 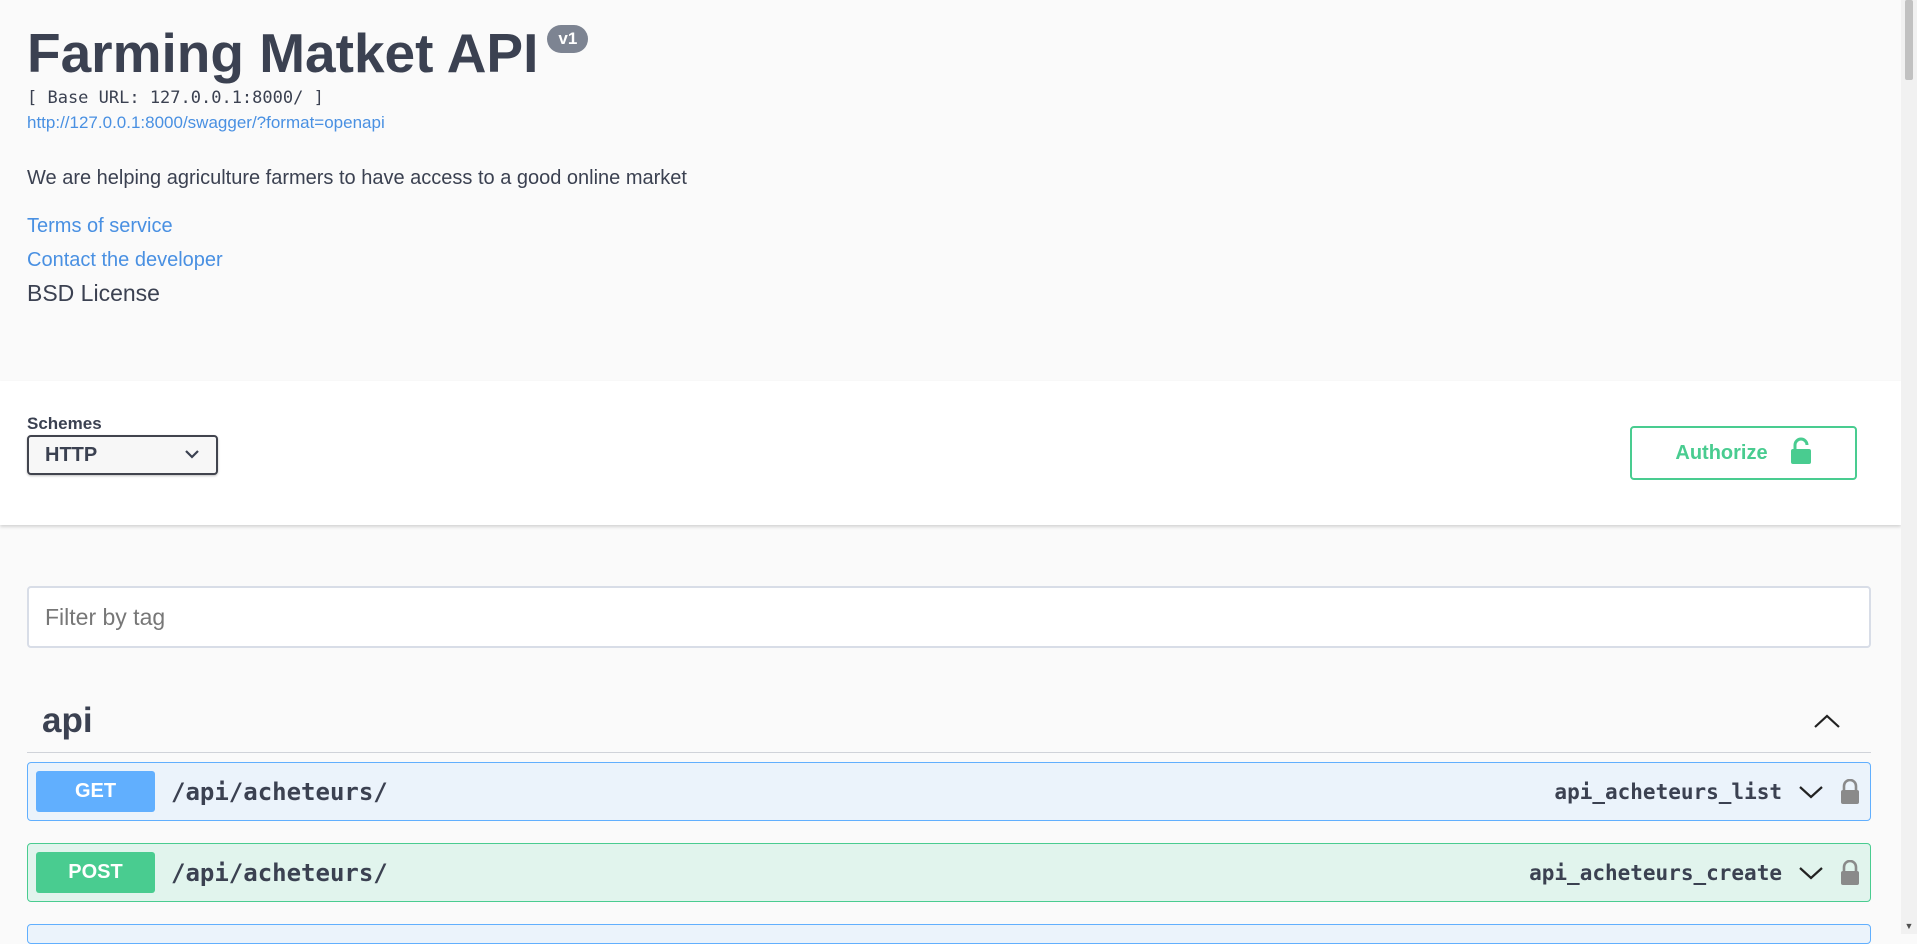 What do you see at coordinates (95, 872) in the screenshot?
I see `method-badge: POST` at bounding box center [95, 872].